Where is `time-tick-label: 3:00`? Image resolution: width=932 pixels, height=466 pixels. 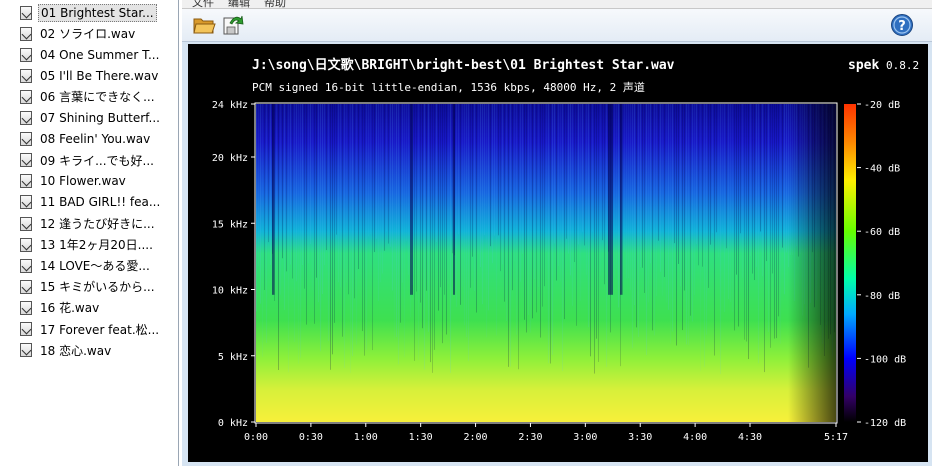
time-tick-label: 3:00 is located at coordinates (585, 437).